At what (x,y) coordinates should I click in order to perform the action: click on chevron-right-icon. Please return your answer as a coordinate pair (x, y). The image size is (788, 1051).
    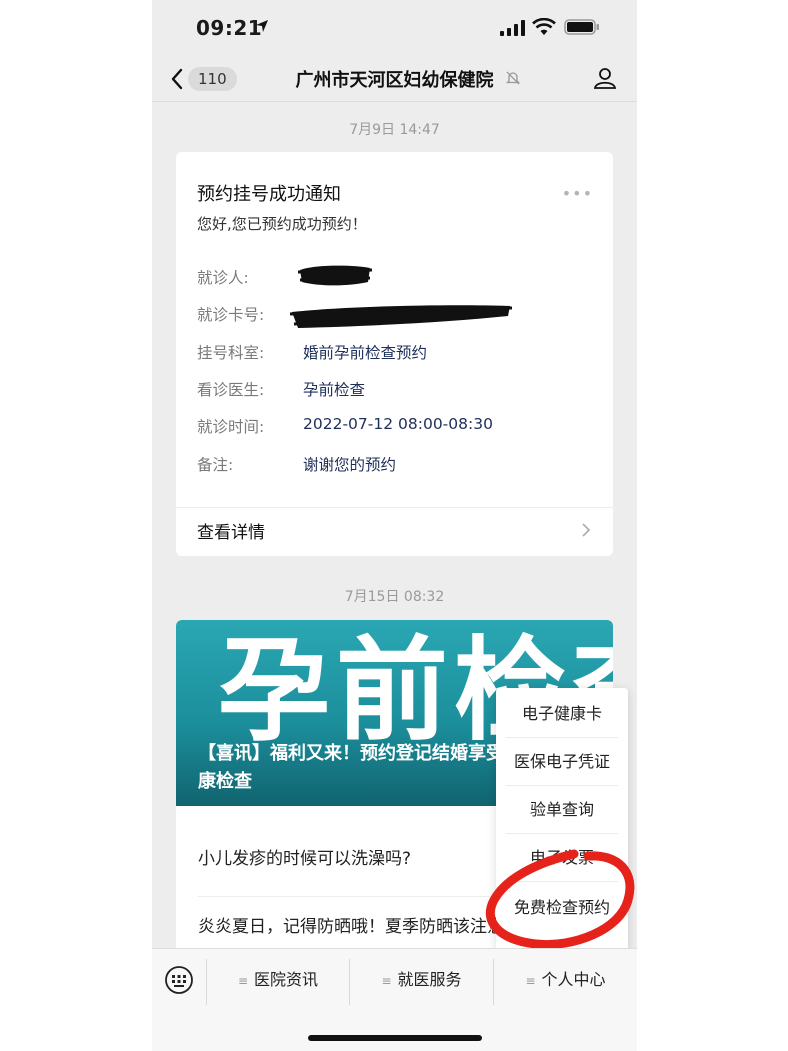
    Looking at the image, I should click on (586, 530).